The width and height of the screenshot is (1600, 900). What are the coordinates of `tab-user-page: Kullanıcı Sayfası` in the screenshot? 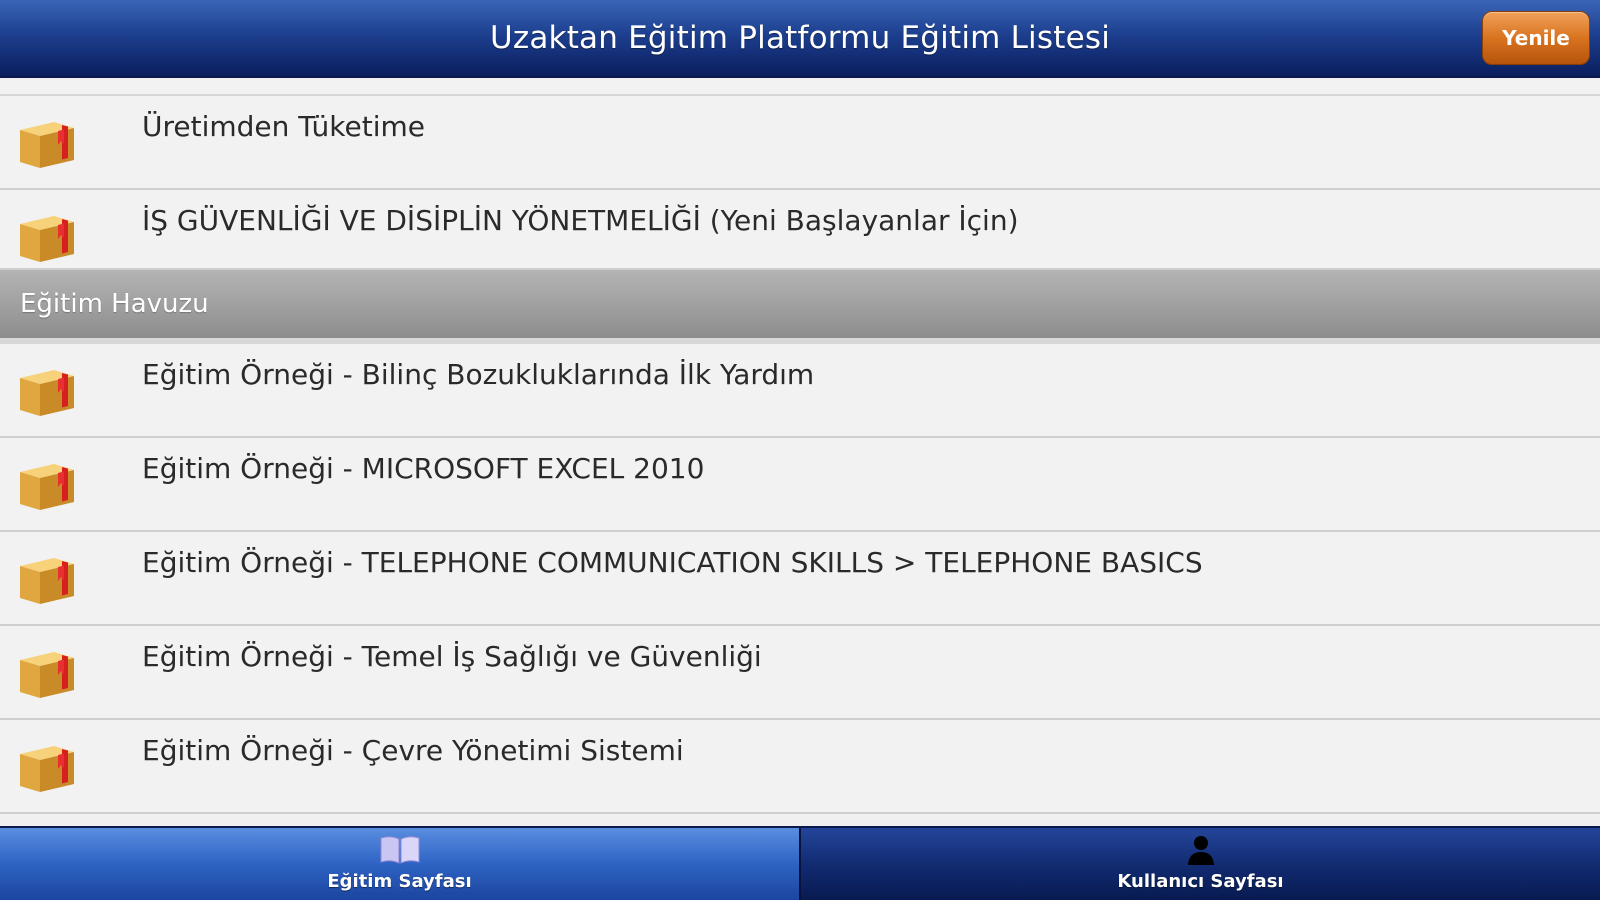 It's located at (1199, 864).